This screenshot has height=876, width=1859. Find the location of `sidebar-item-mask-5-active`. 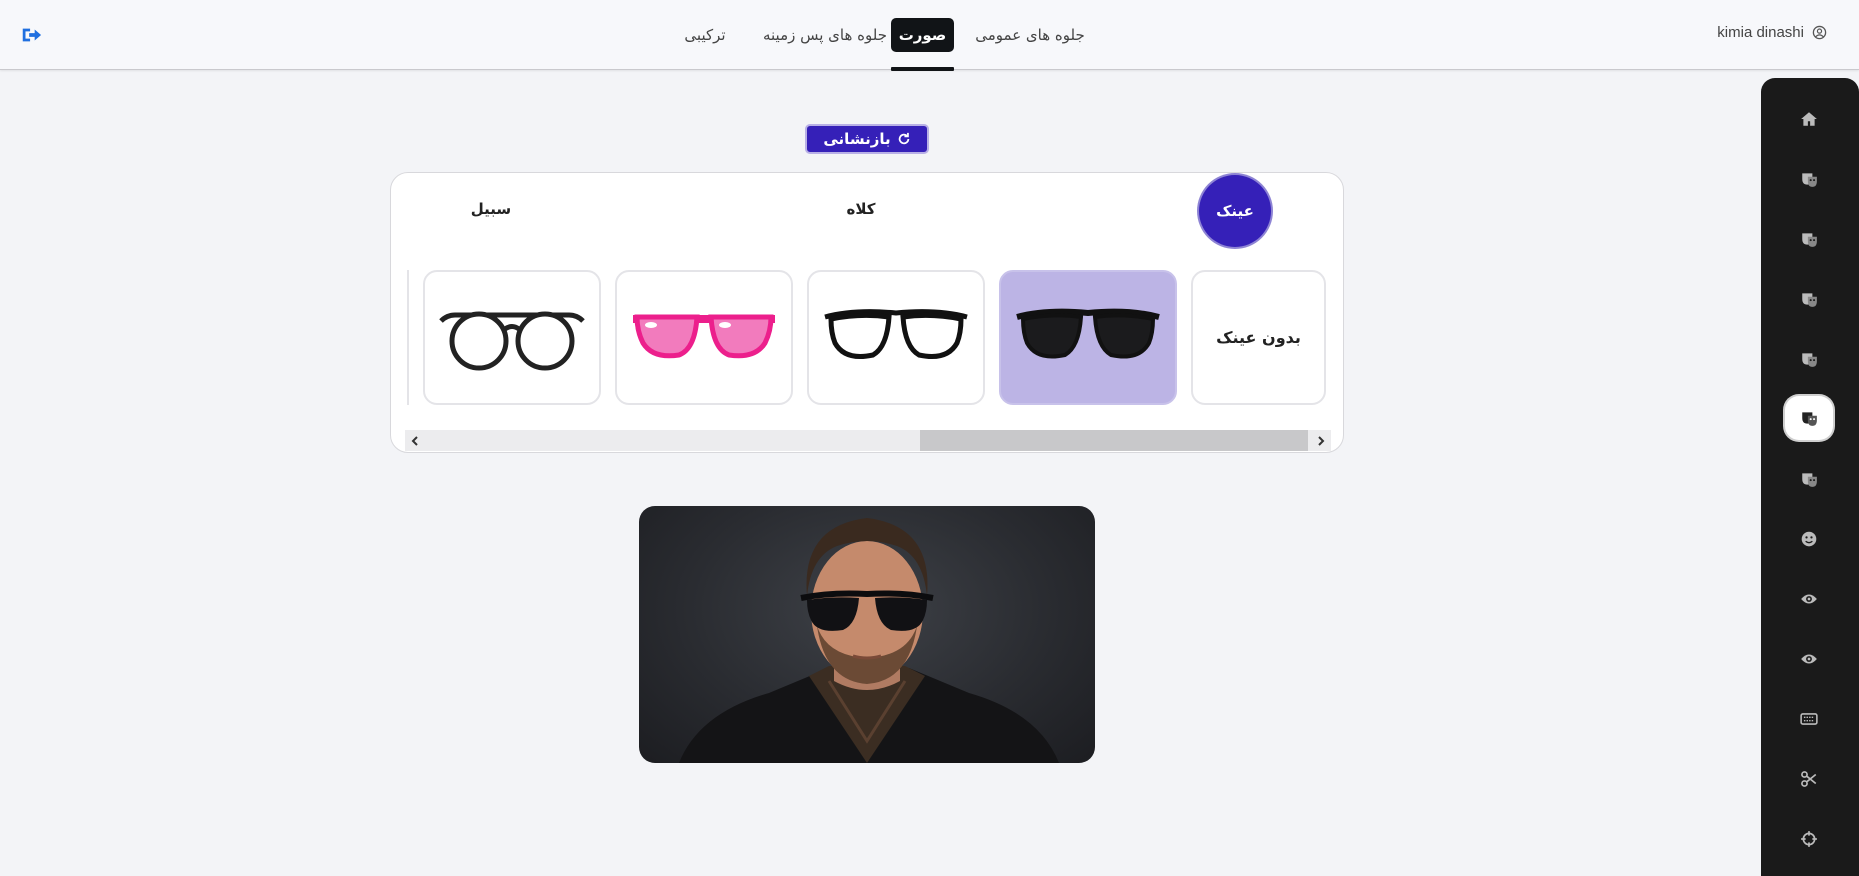

sidebar-item-mask-5-active is located at coordinates (1809, 418).